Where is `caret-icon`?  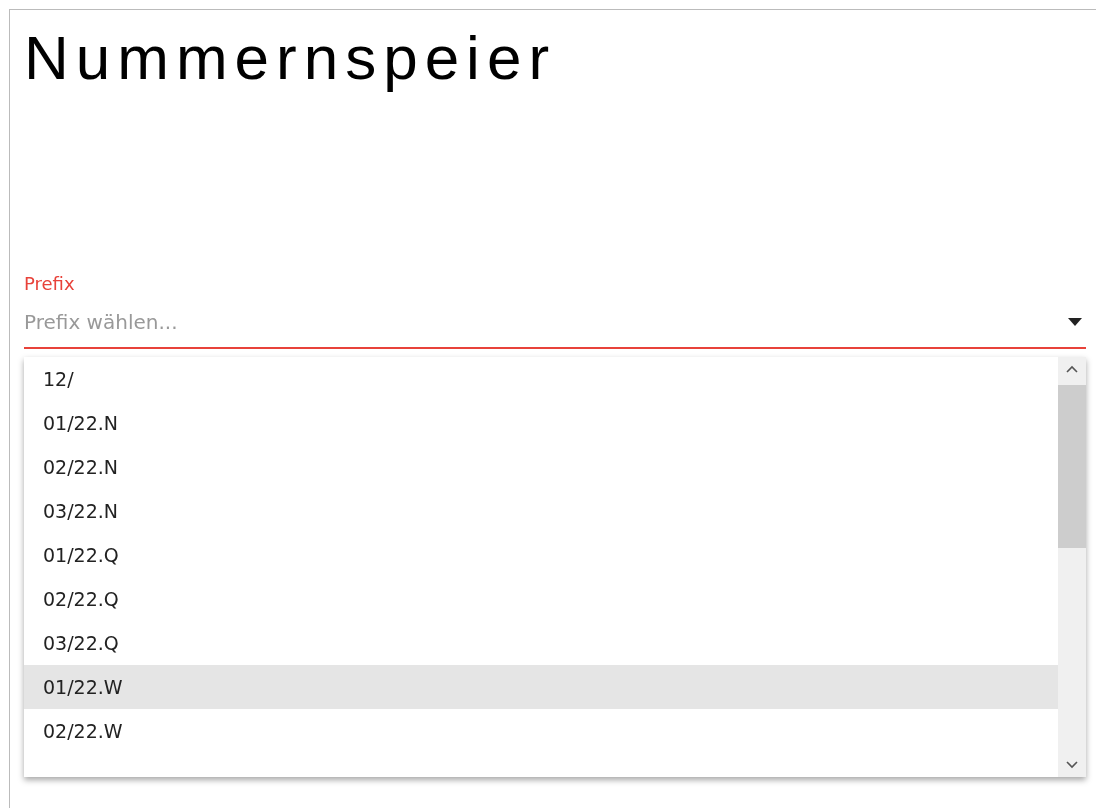 caret-icon is located at coordinates (1075, 321).